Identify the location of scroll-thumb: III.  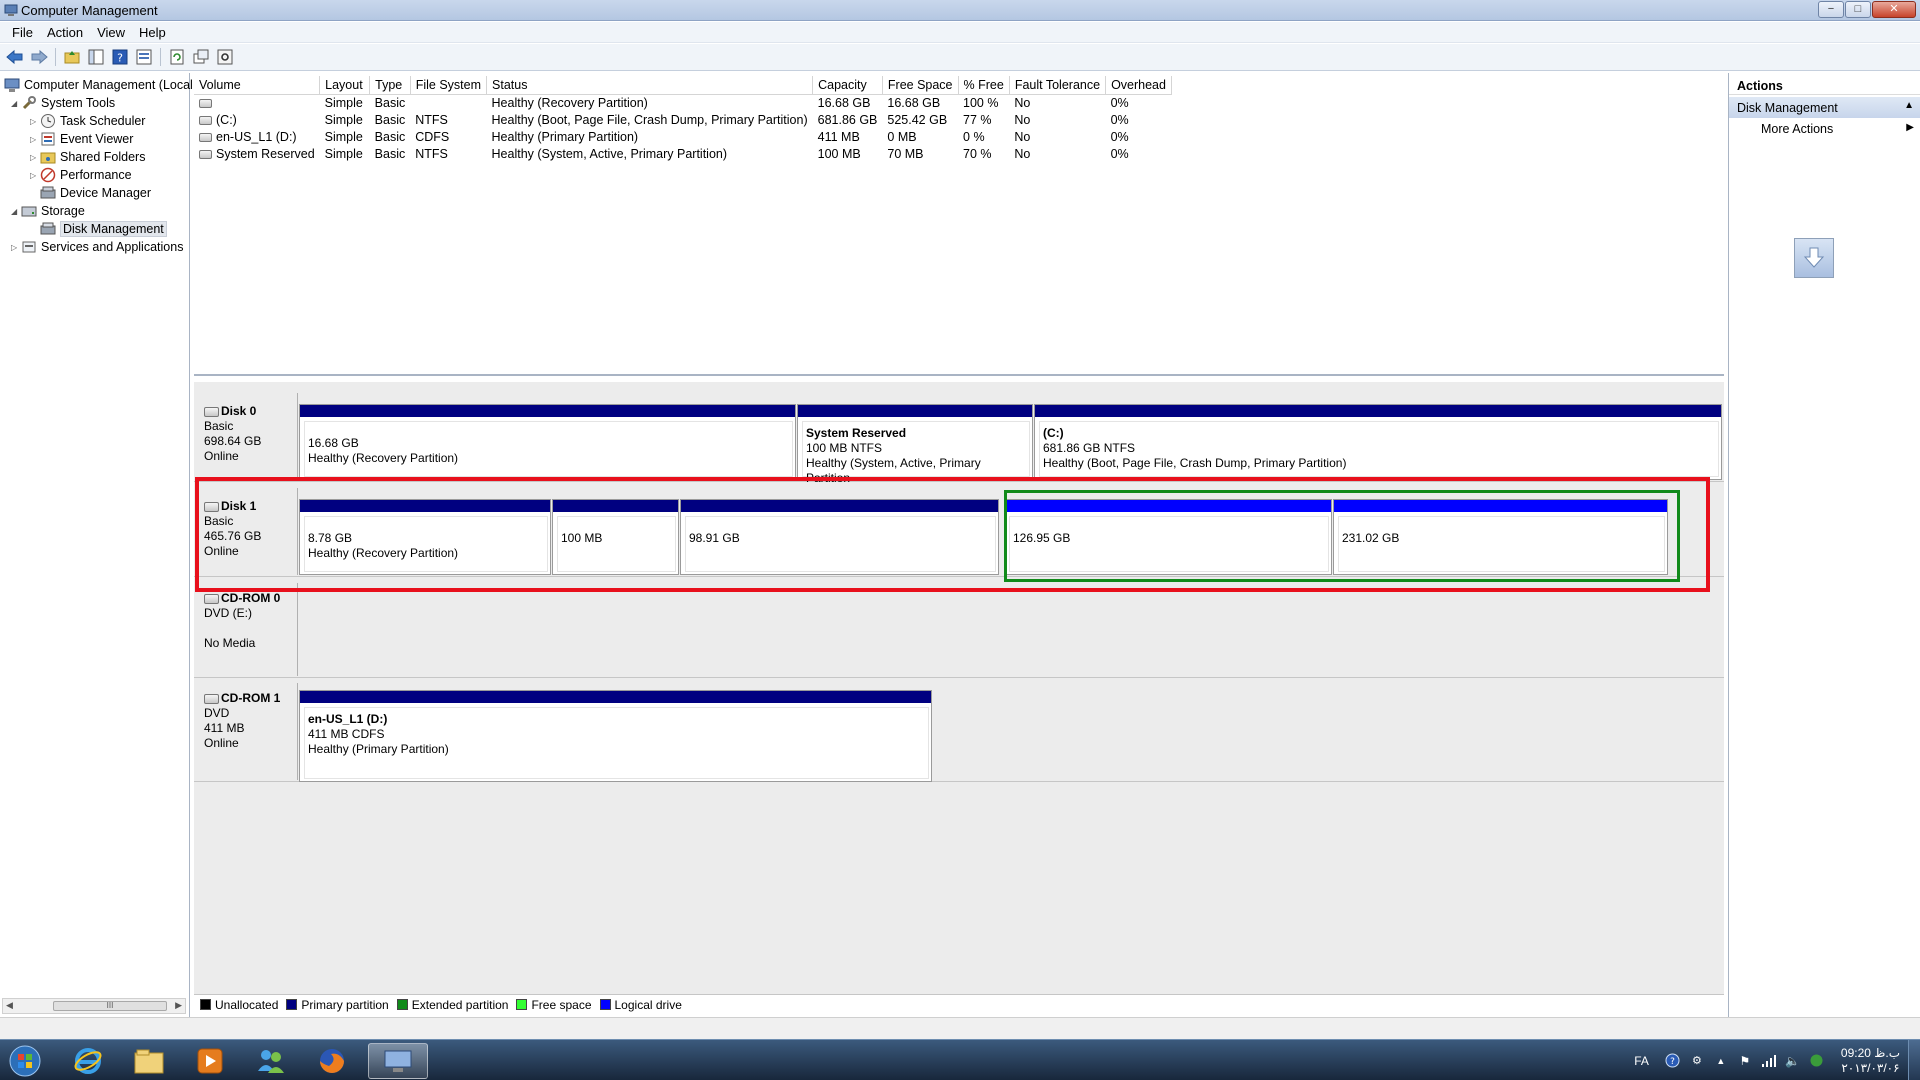
(110, 1006).